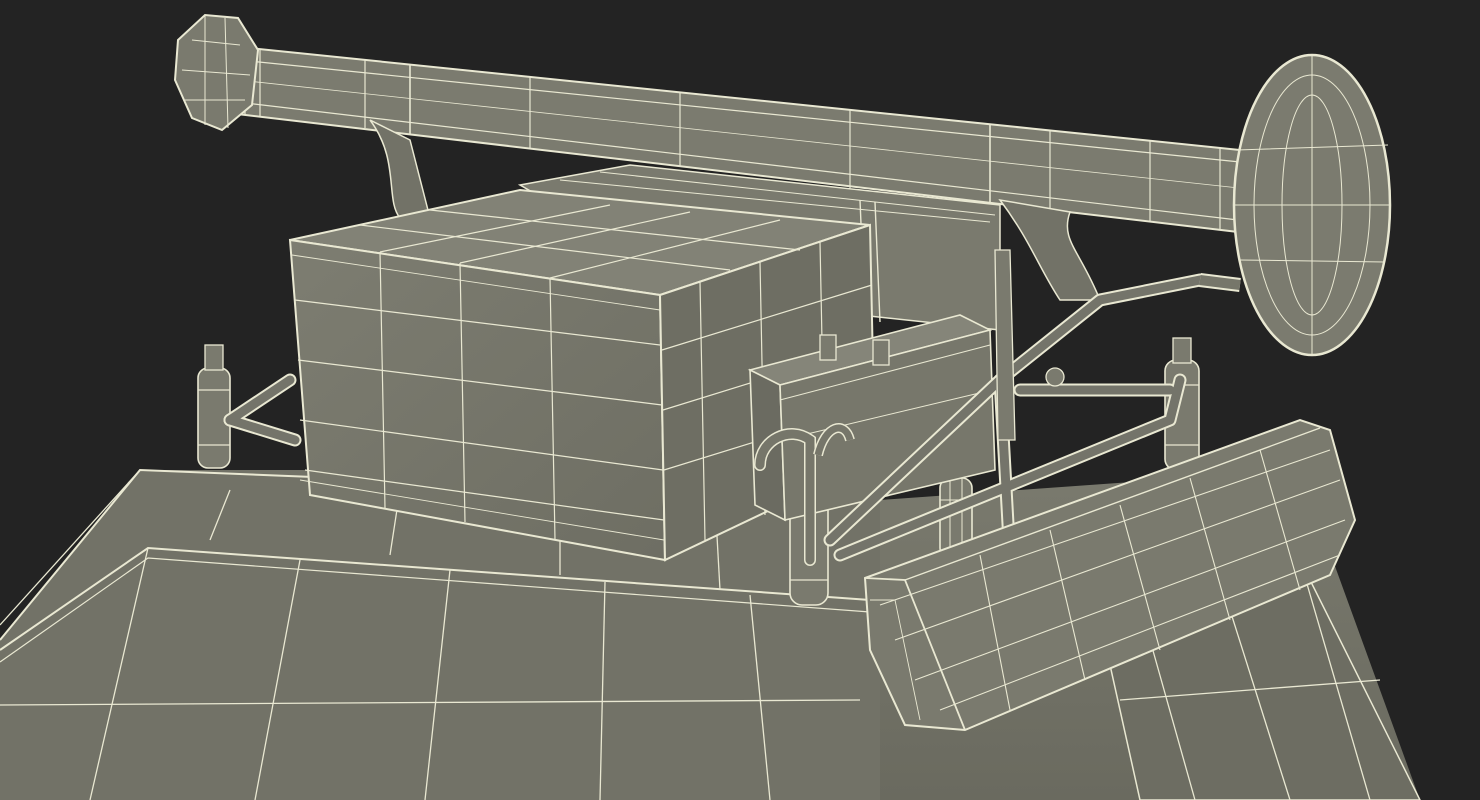  I want to click on right-mirror, so click(1312, 205).